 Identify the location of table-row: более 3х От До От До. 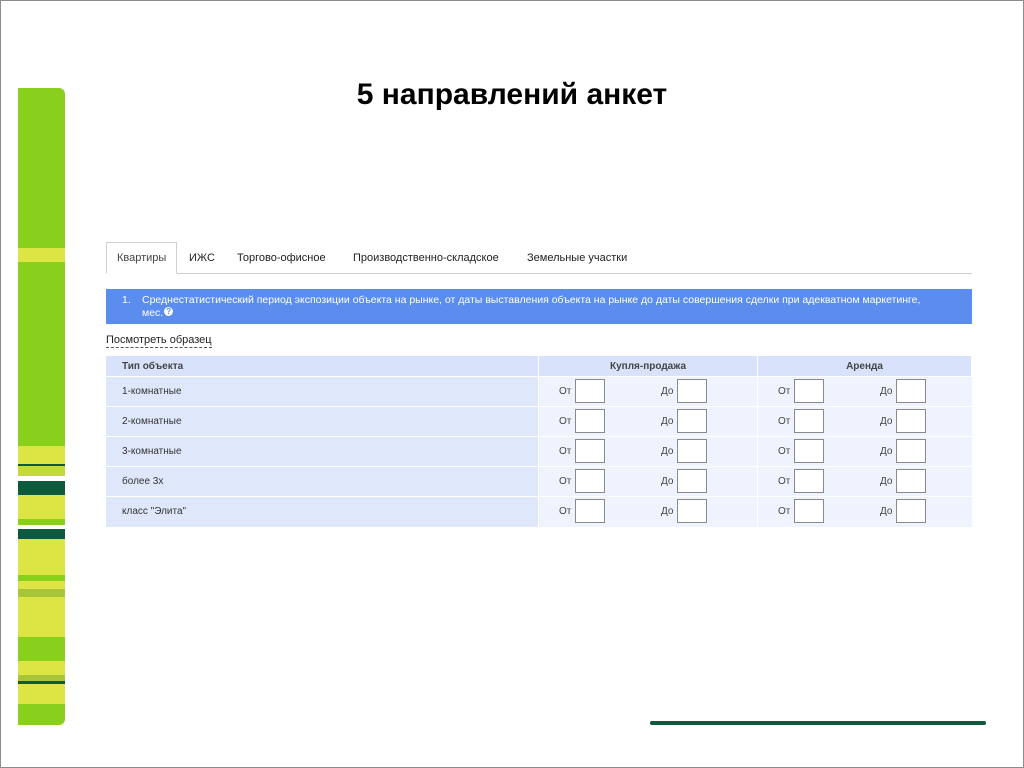
(539, 481).